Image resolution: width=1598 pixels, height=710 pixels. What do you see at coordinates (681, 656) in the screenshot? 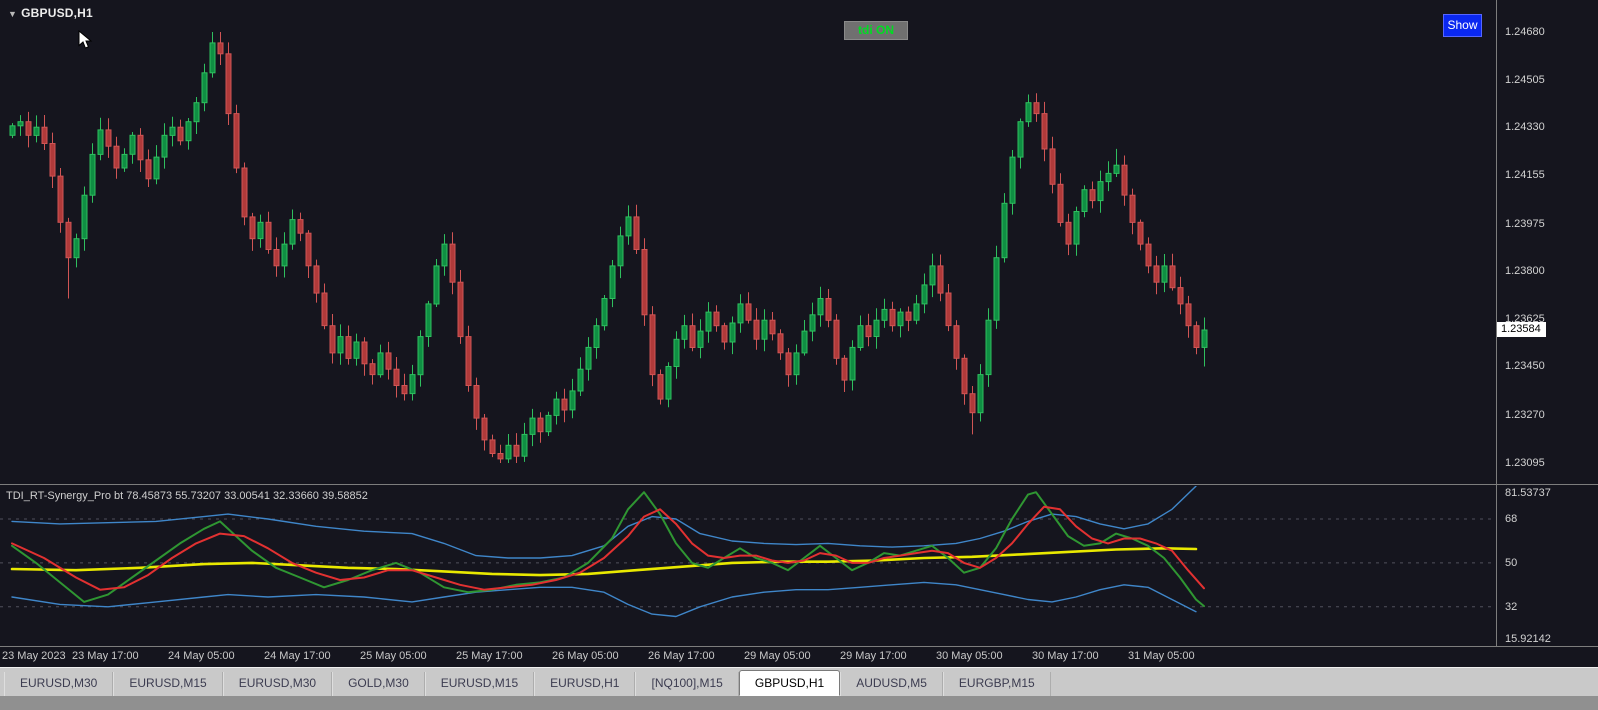
I see `time-axis-tick: 26 May 17:00` at bounding box center [681, 656].